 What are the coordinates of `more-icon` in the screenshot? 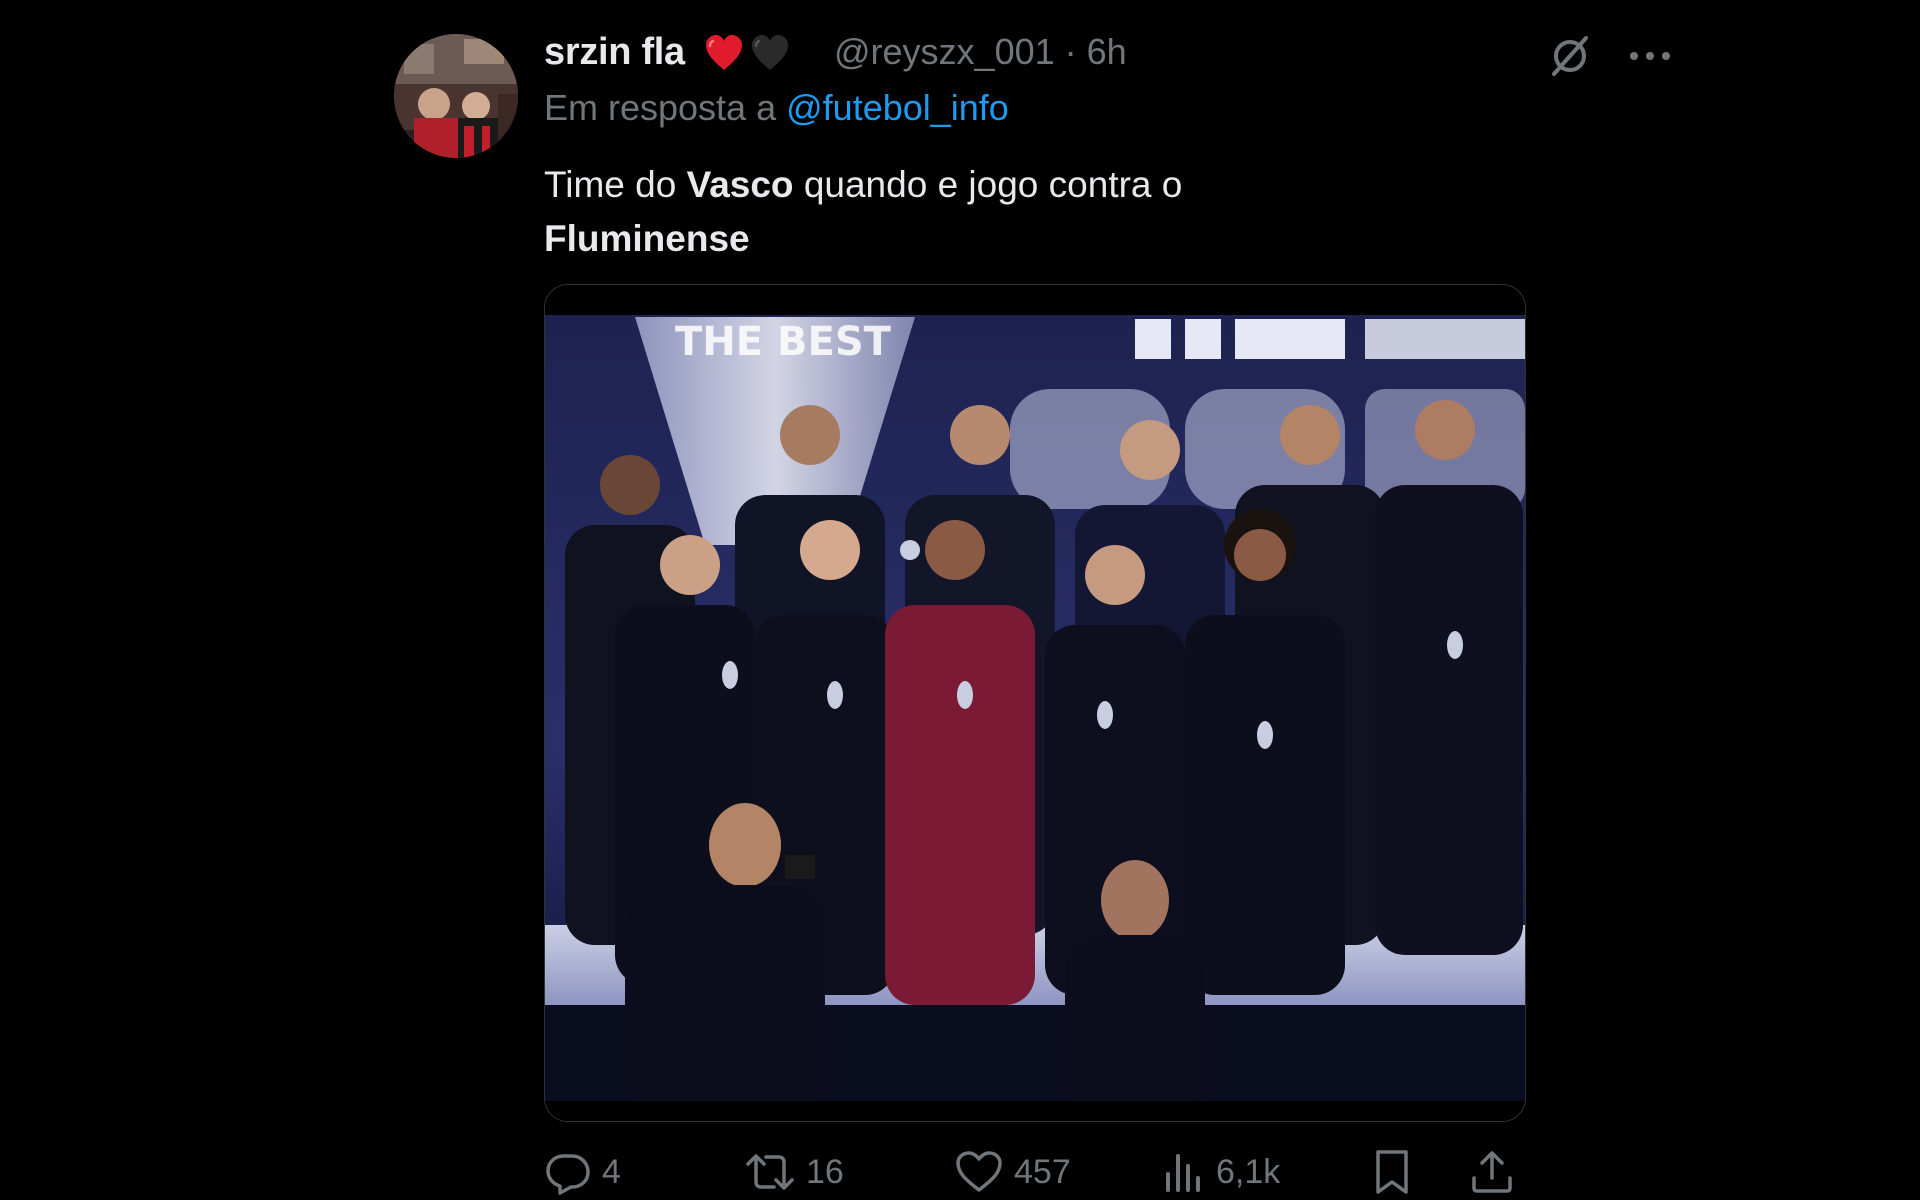 It's located at (1650, 56).